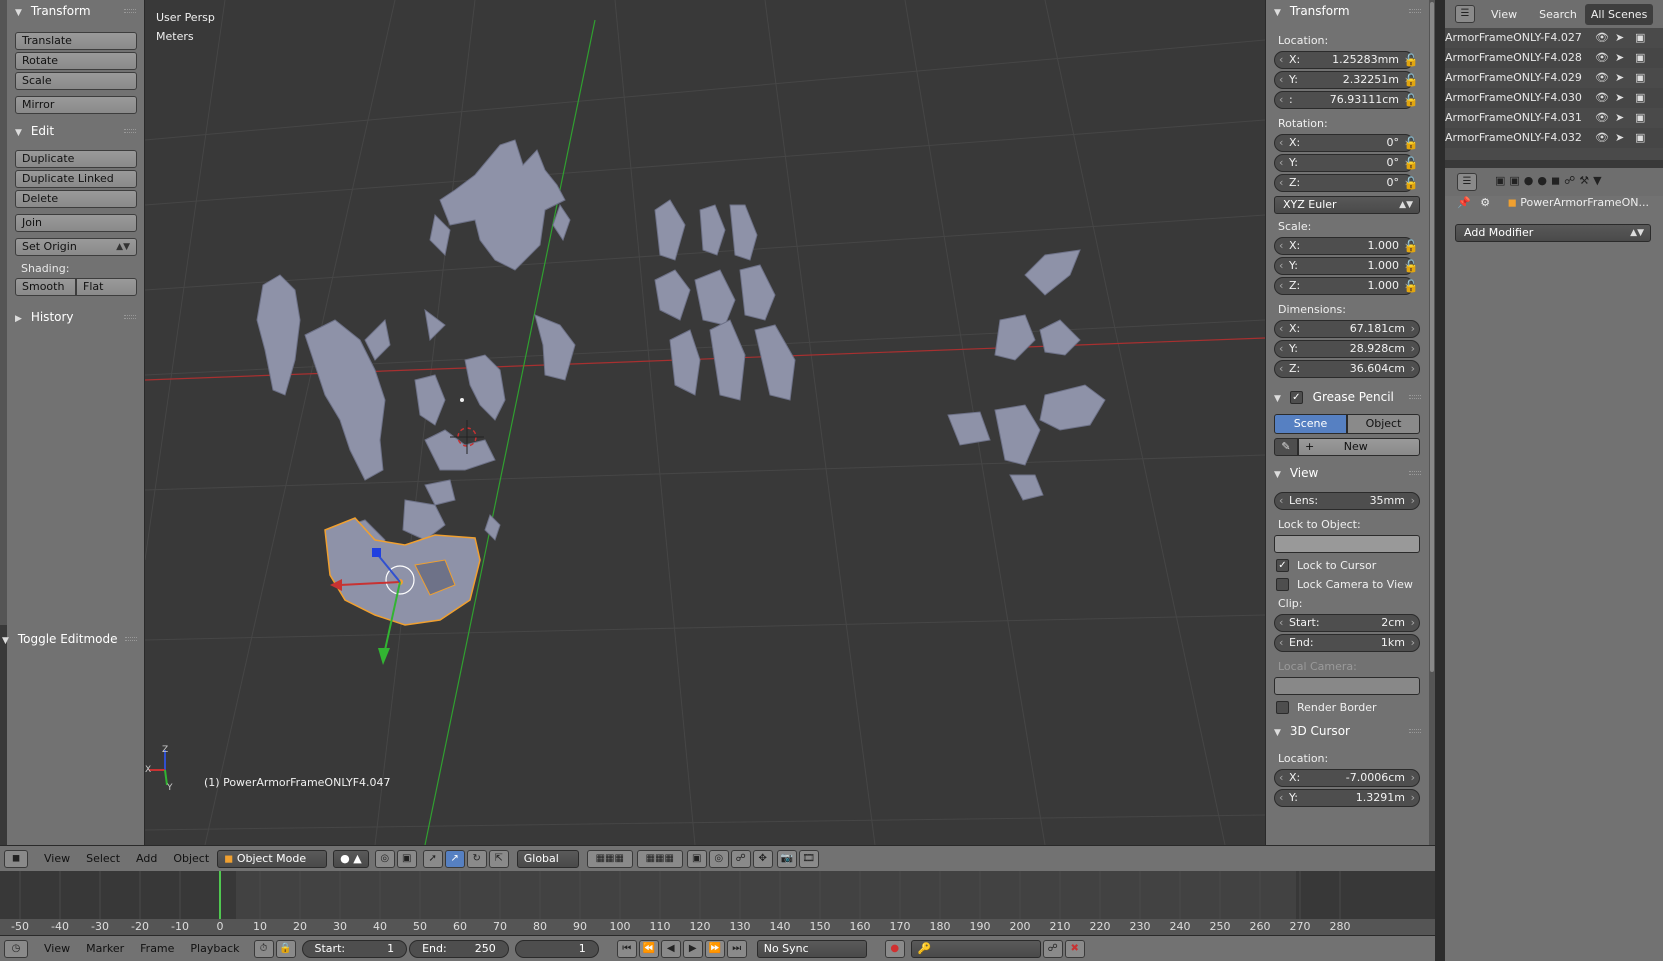 Image resolution: width=1663 pixels, height=961 pixels. I want to click on transform-properties-header: ▼ Transform, so click(1347, 11).